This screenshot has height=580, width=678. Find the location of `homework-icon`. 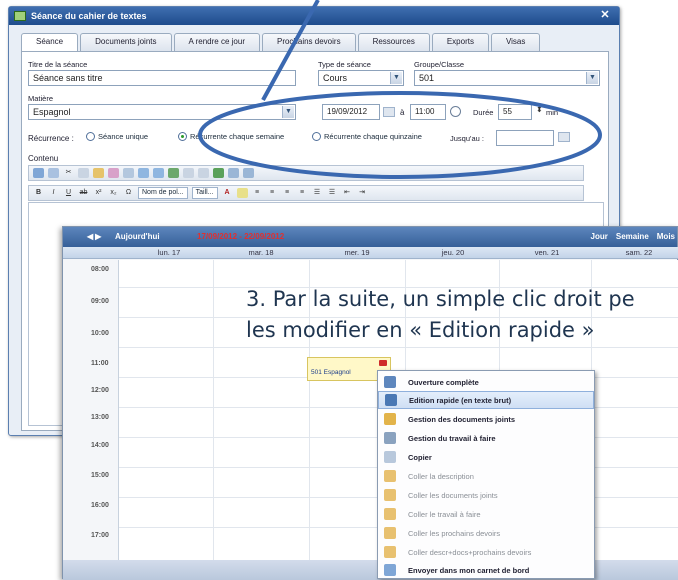

homework-icon is located at coordinates (390, 438).